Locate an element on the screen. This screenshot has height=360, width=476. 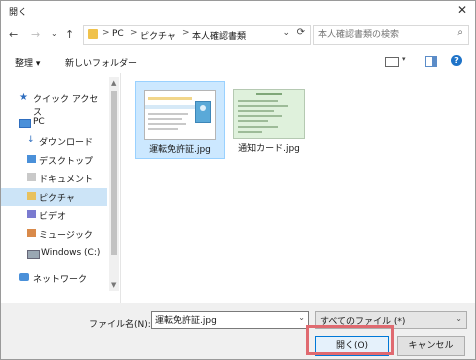
scrollbar-thumb is located at coordinates (114, 173).